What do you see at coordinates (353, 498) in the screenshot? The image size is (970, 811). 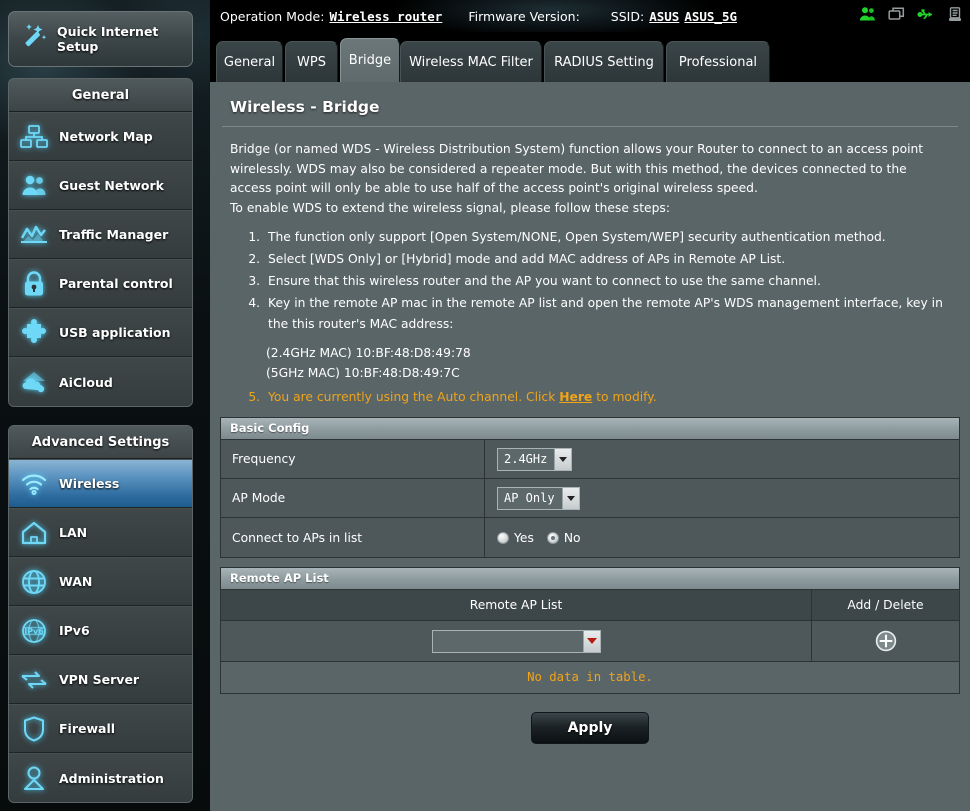 I see `ap-mode-label: AP Mode` at bounding box center [353, 498].